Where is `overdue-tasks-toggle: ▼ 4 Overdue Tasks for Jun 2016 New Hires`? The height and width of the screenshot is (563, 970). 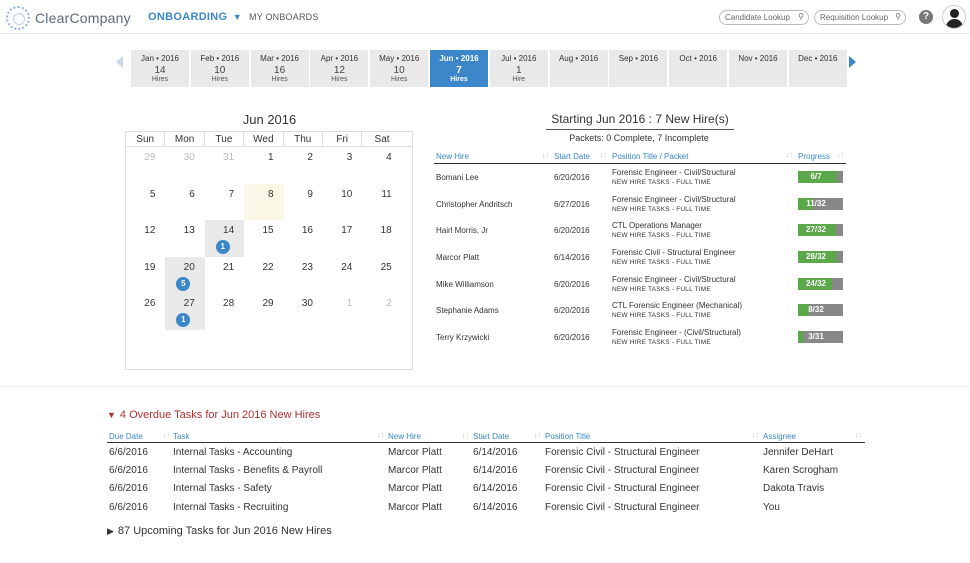
overdue-tasks-toggle: ▼ 4 Overdue Tasks for Jun 2016 New Hires is located at coordinates (213, 415).